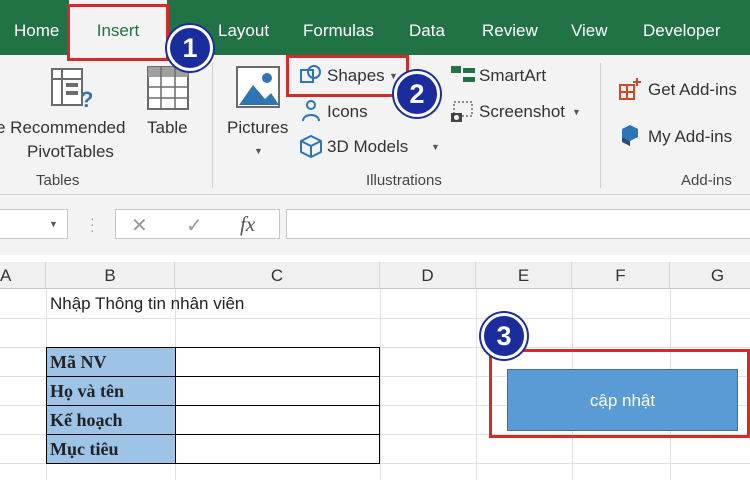 The height and width of the screenshot is (480, 750). What do you see at coordinates (710, 275) in the screenshot?
I see `column-header-g: G` at bounding box center [710, 275].